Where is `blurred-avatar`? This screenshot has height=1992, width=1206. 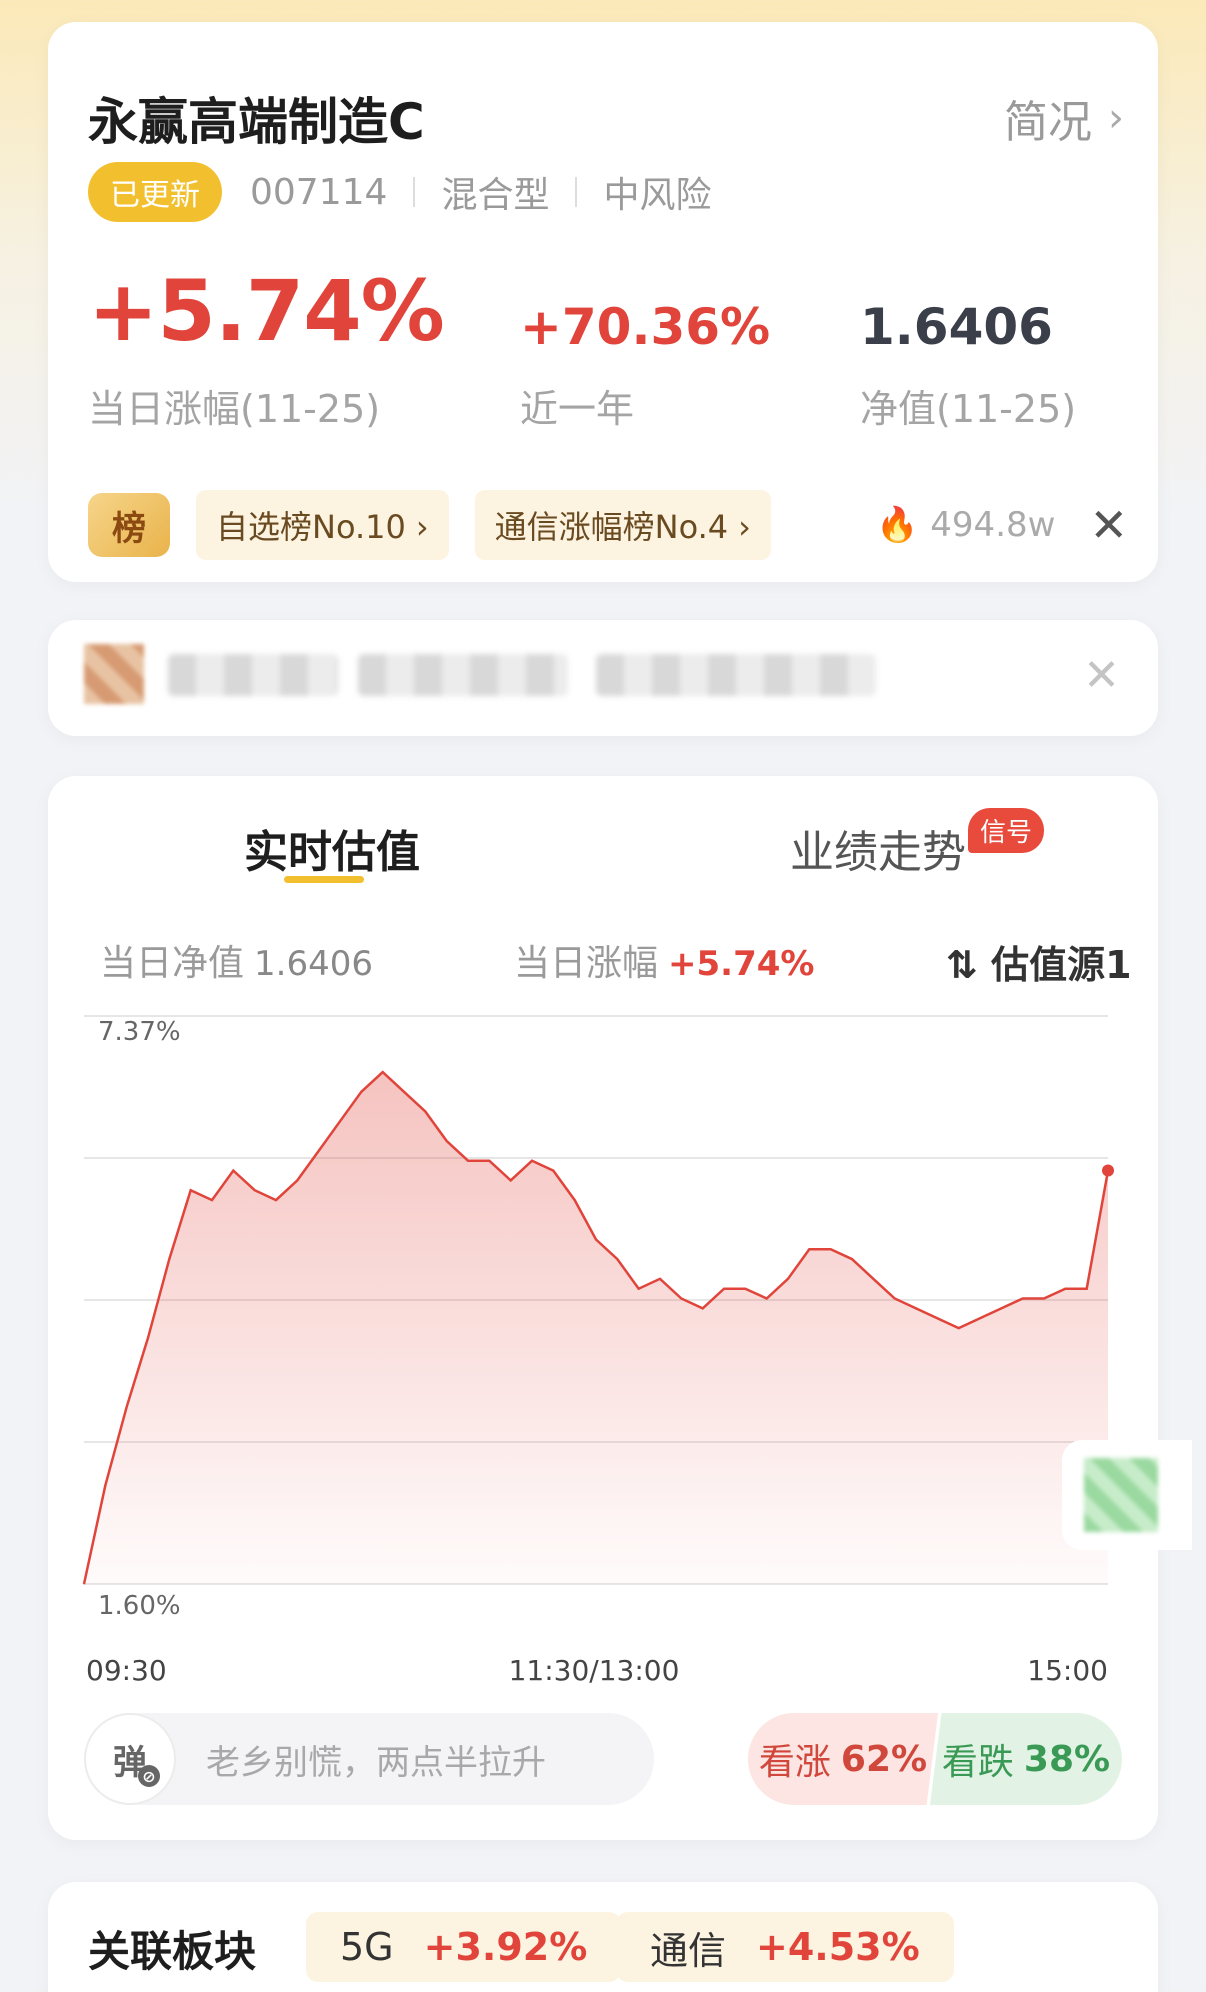 blurred-avatar is located at coordinates (114, 674).